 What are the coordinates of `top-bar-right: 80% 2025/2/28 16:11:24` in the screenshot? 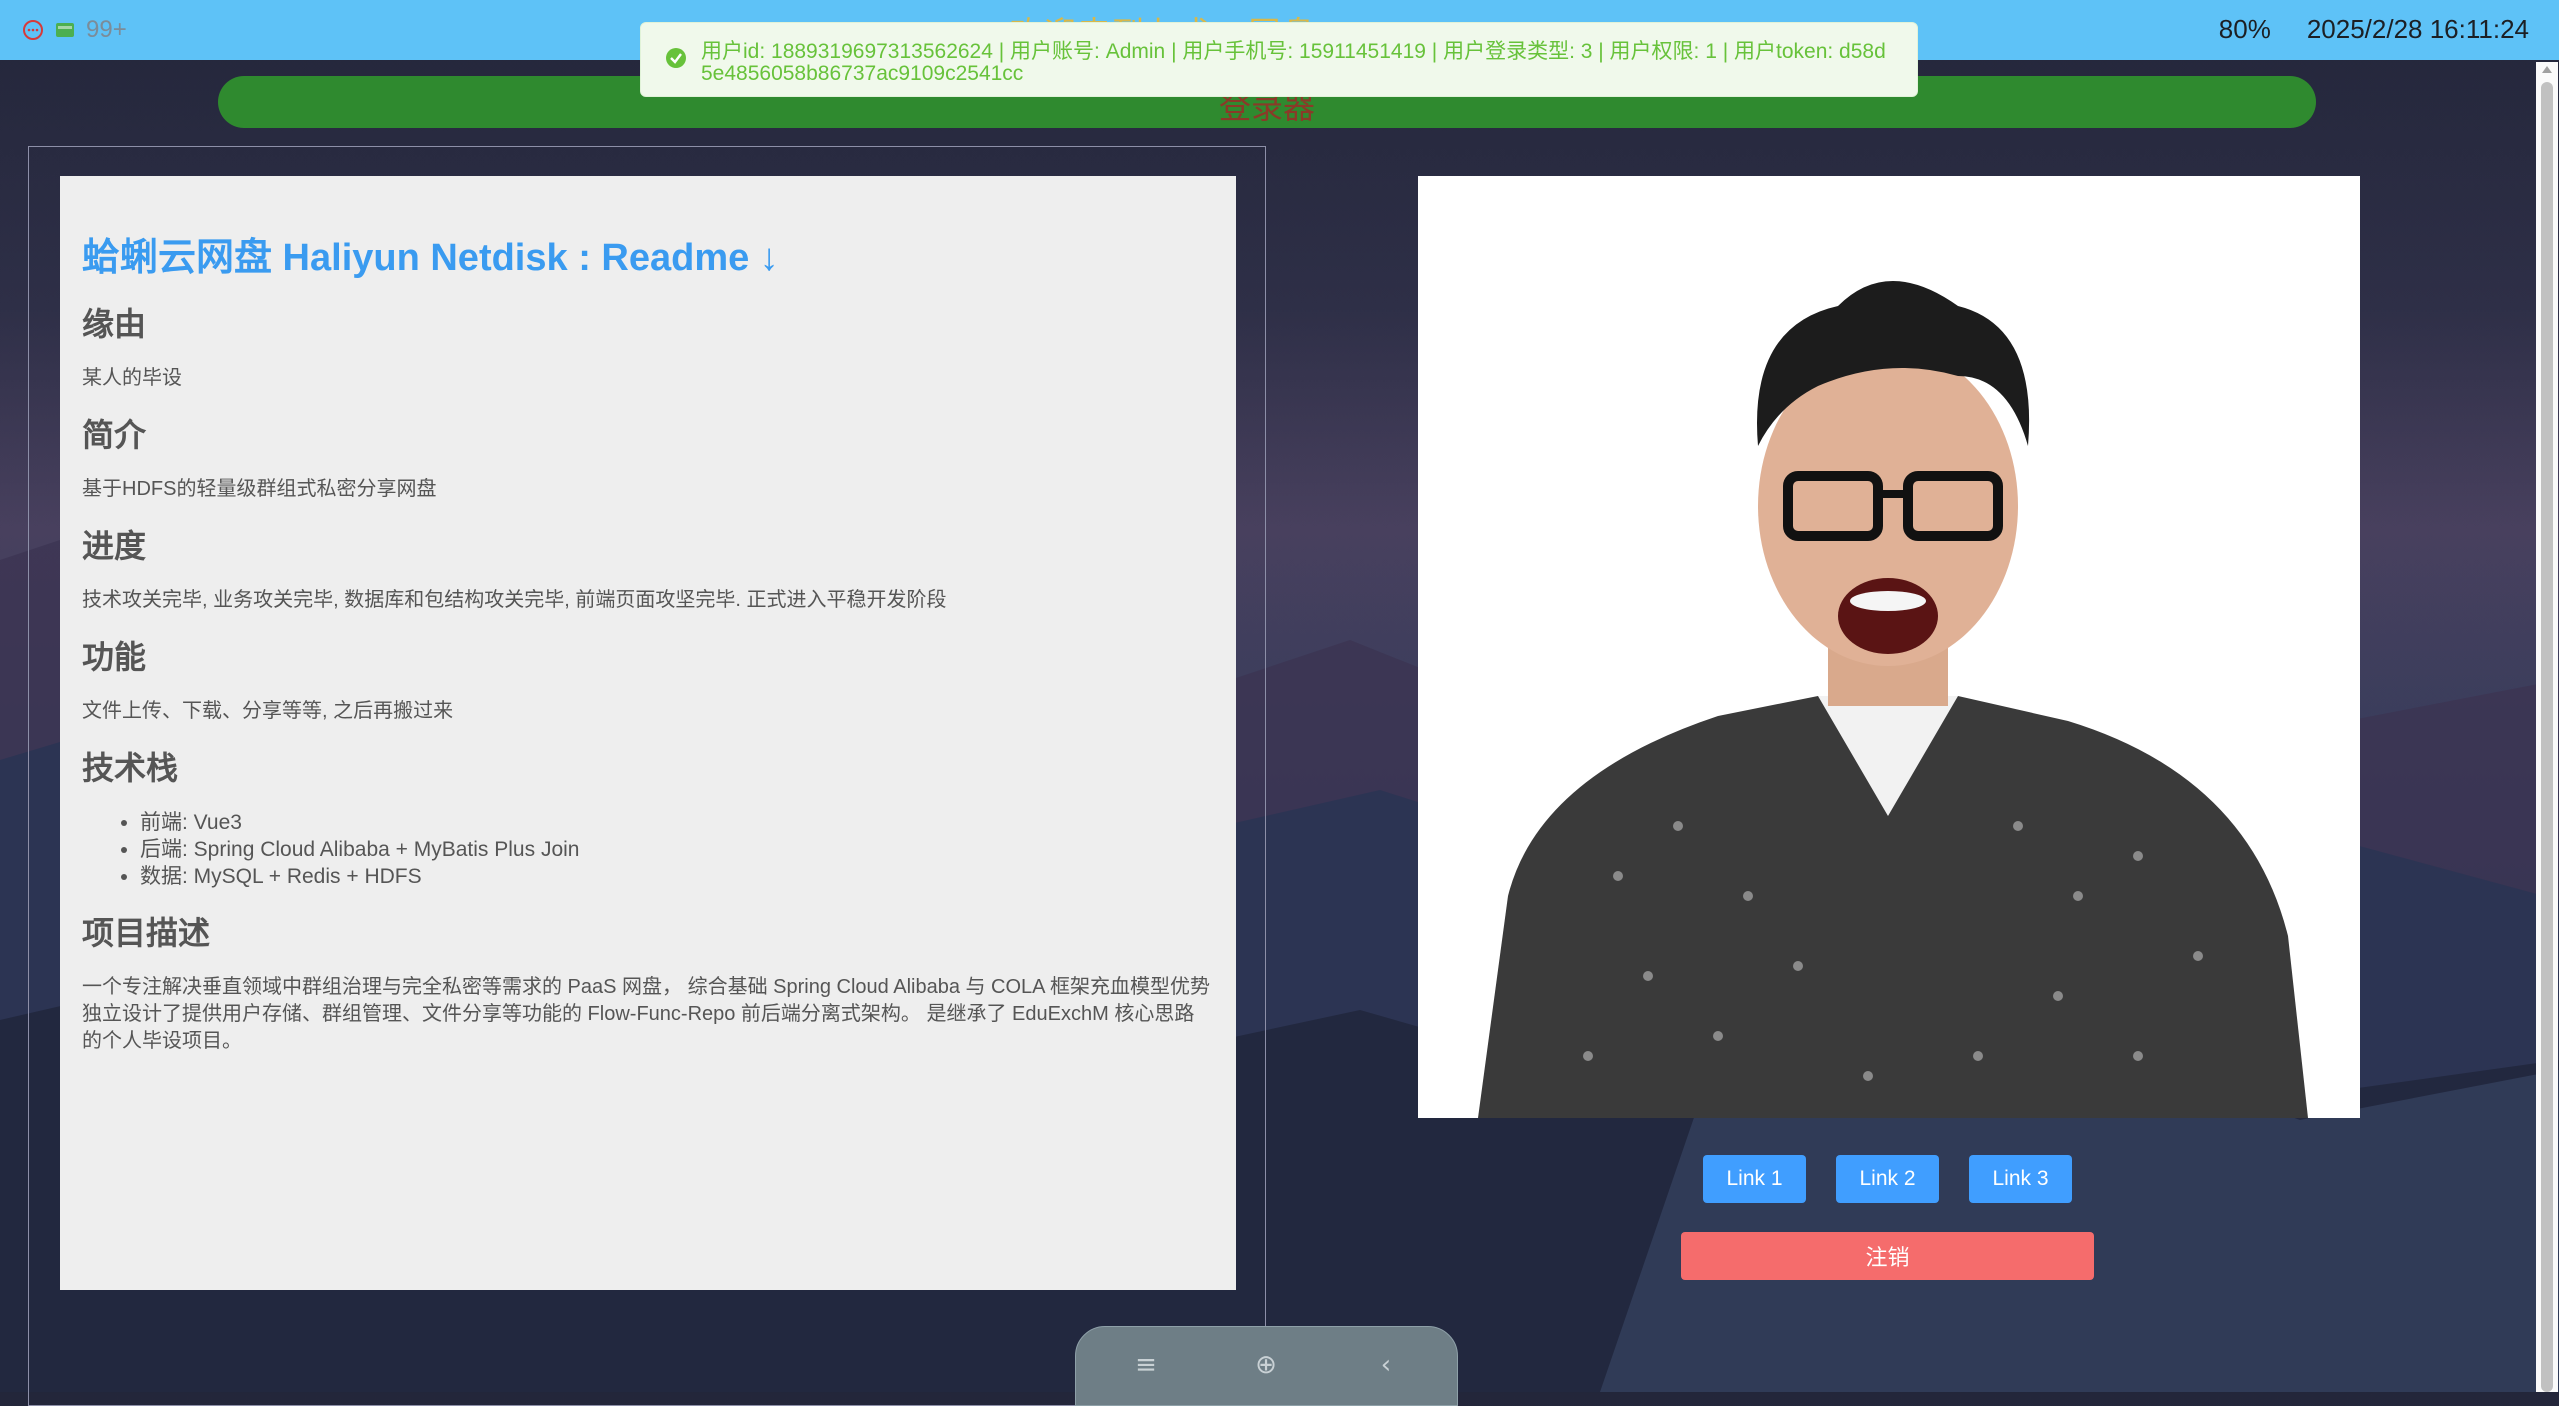 It's located at (2374, 29).